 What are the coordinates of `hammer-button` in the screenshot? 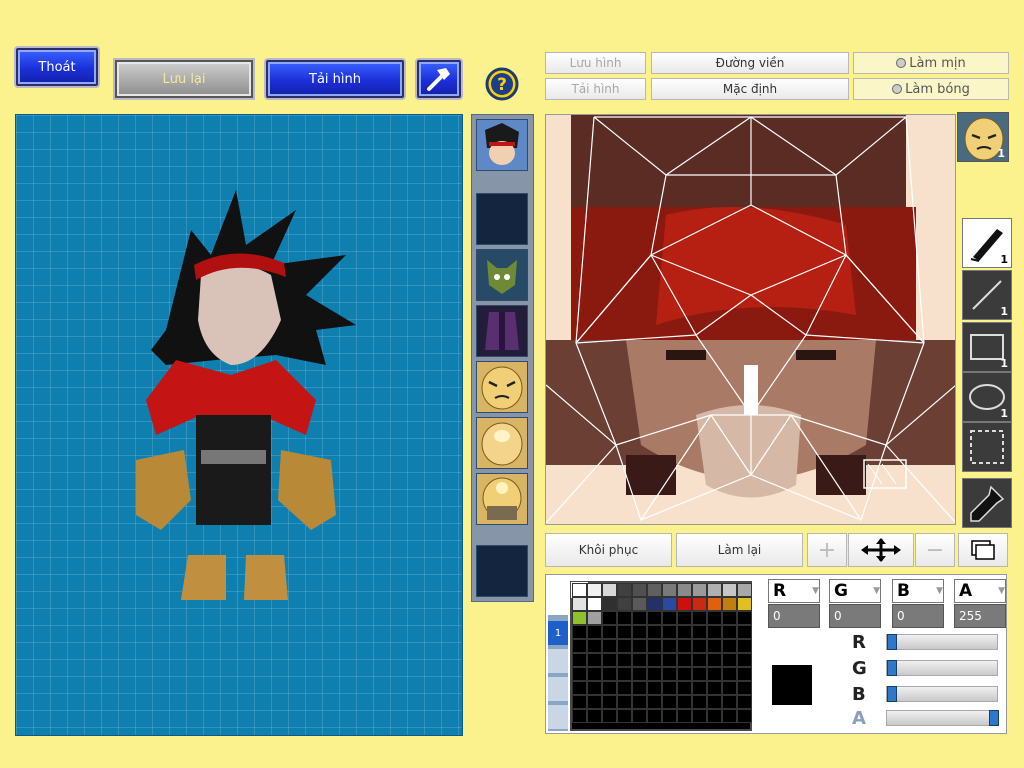 It's located at (439, 79).